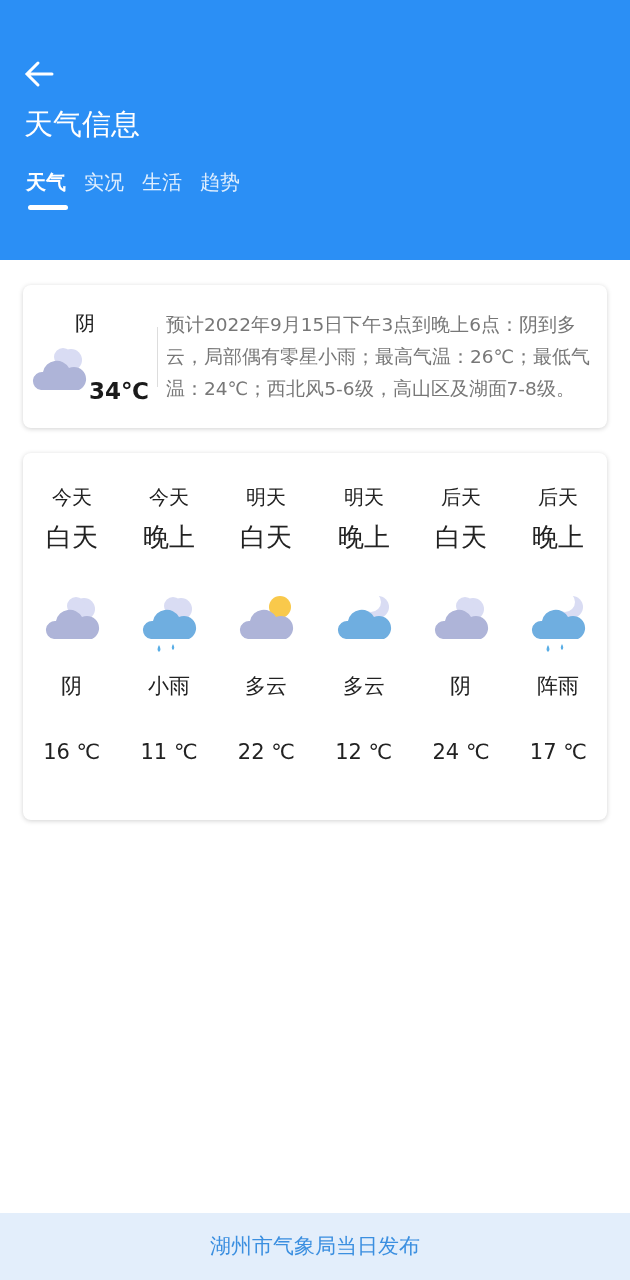 This screenshot has height=1280, width=630. What do you see at coordinates (558, 686) in the screenshot?
I see `condition-label: 阵雨` at bounding box center [558, 686].